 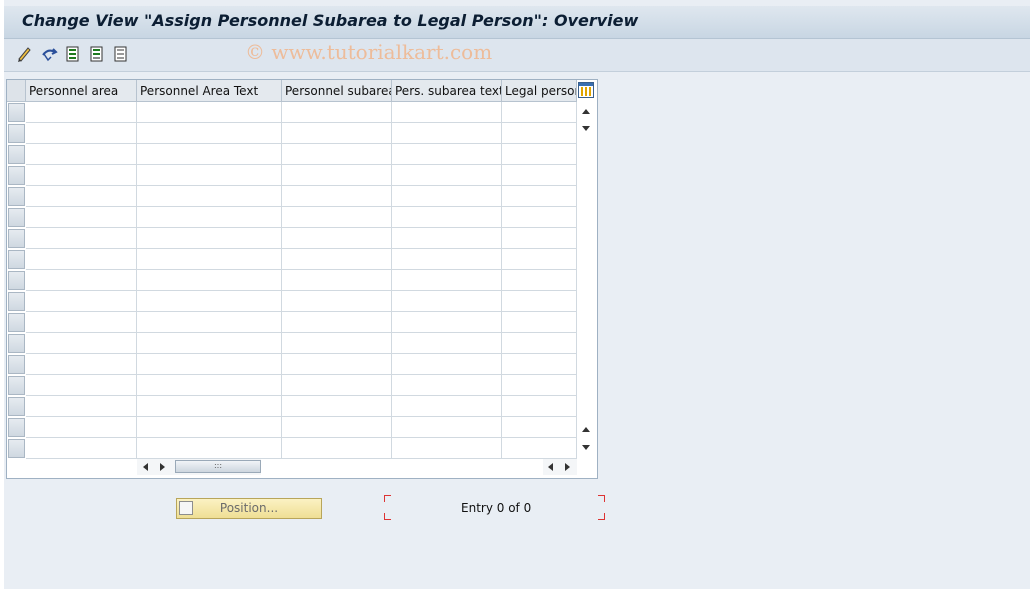 I want to click on scroll-page-down-icon, so click(x=586, y=447).